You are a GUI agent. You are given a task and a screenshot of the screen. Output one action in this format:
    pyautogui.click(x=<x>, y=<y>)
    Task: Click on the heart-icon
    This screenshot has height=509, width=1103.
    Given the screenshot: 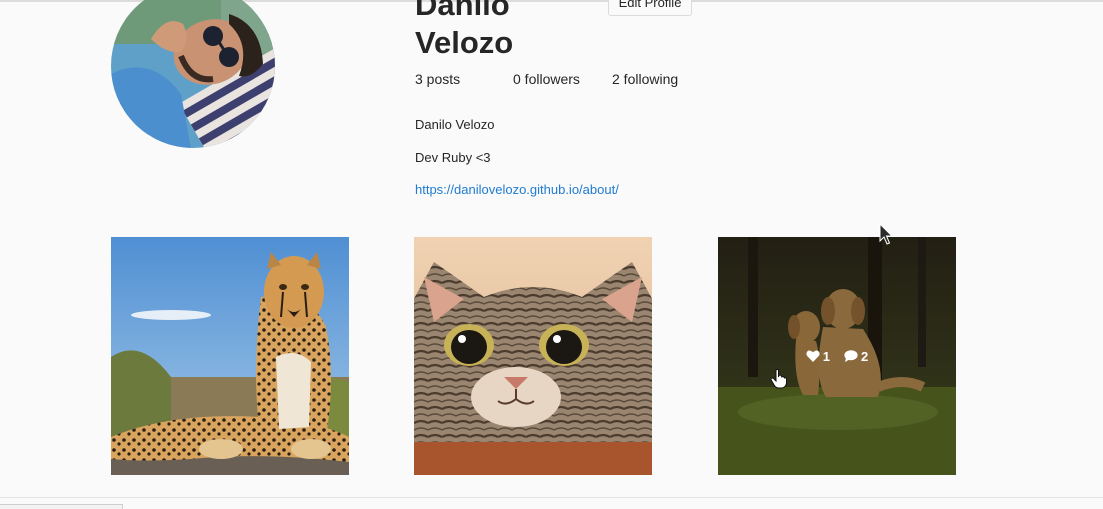 What is the action you would take?
    pyautogui.click(x=813, y=356)
    